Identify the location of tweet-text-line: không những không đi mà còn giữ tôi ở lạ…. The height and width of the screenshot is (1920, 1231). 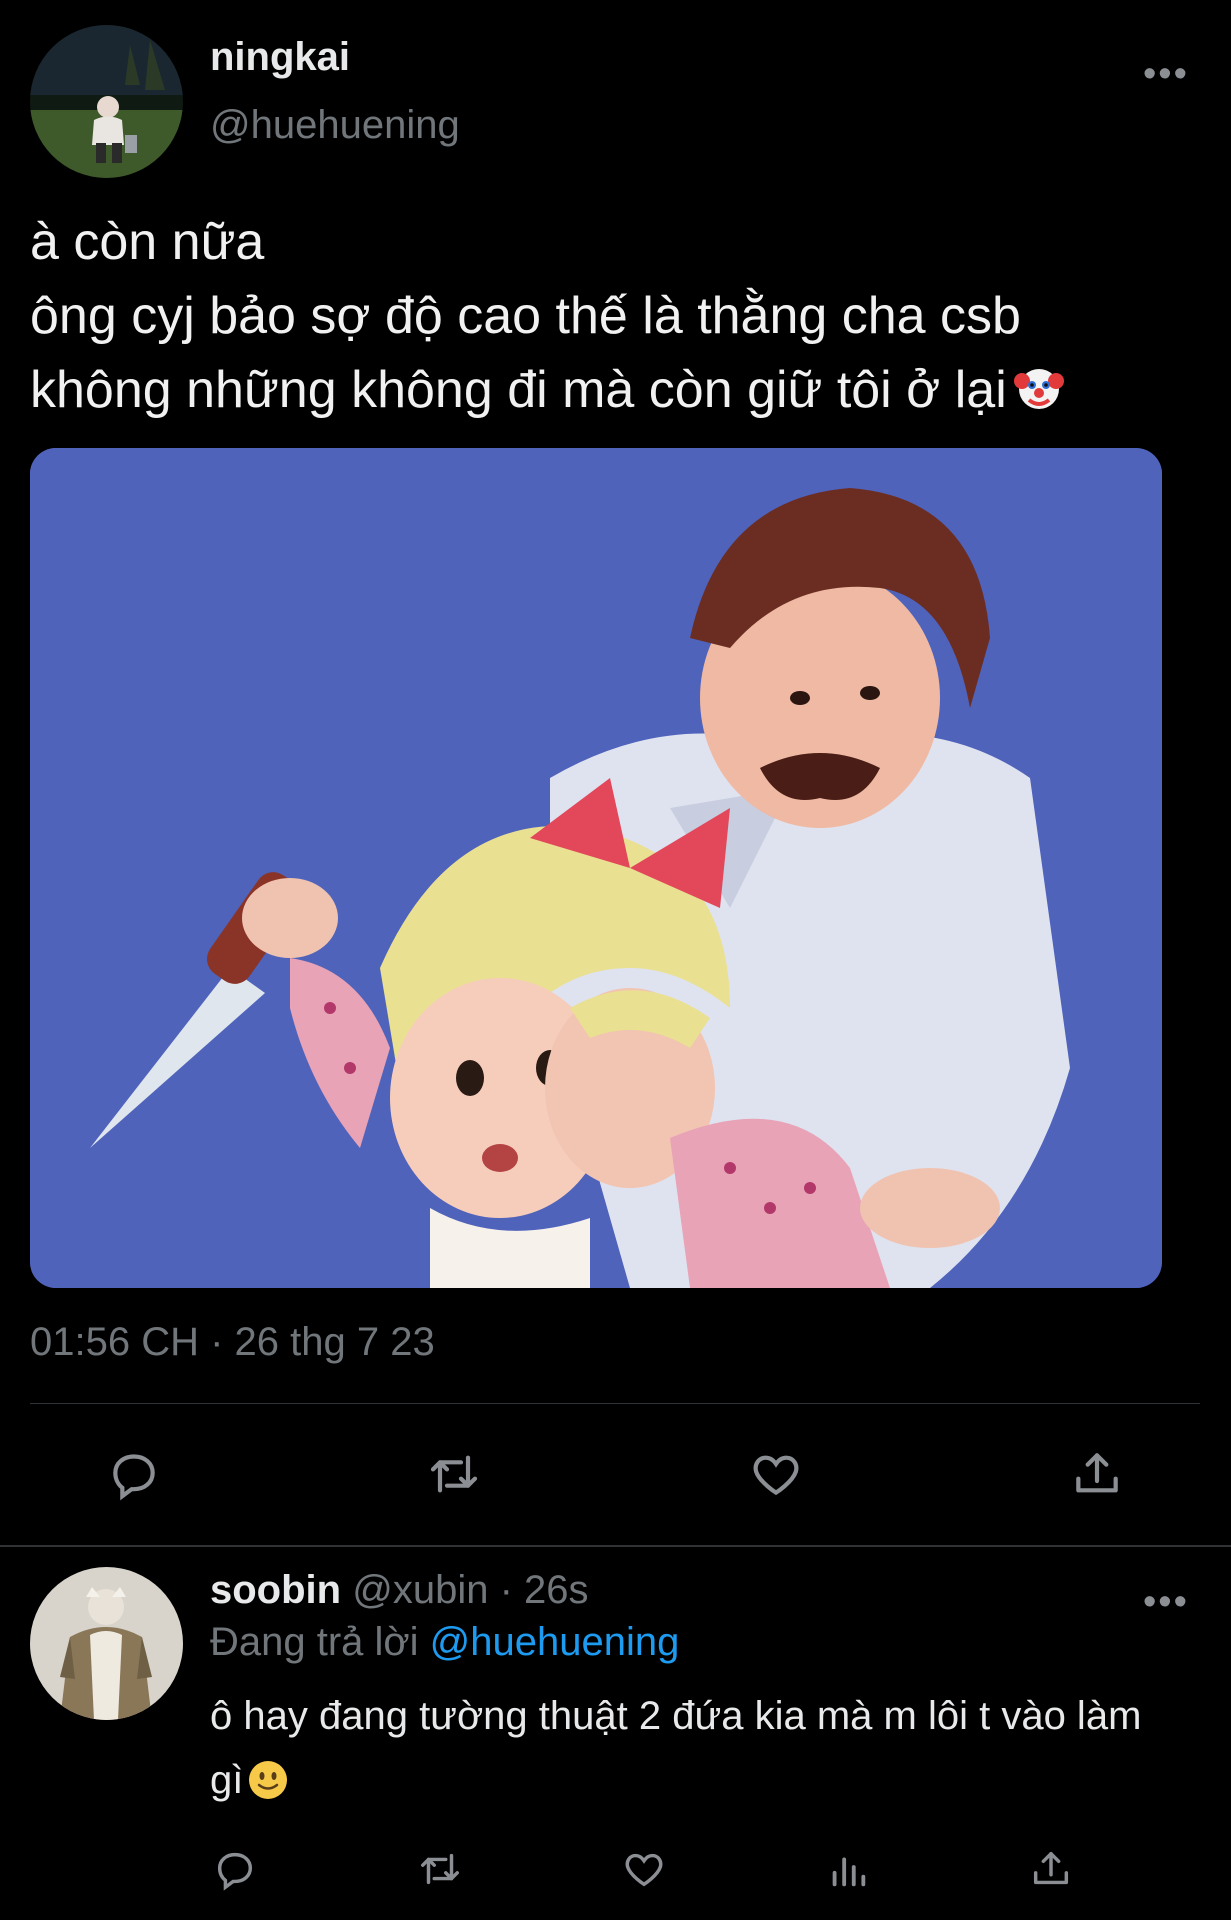
(610, 393).